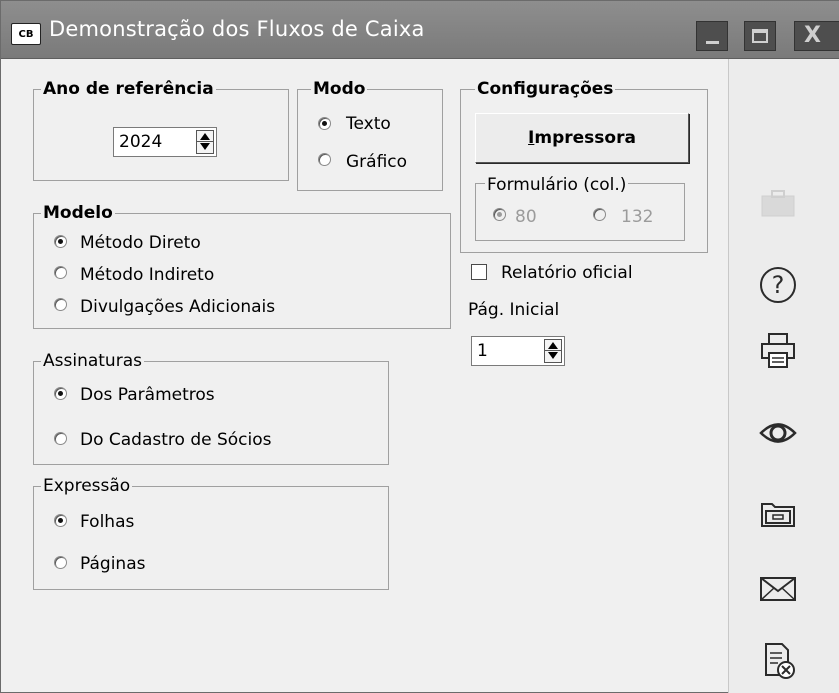  What do you see at coordinates (812, 35) in the screenshot?
I see `close-icon: X` at bounding box center [812, 35].